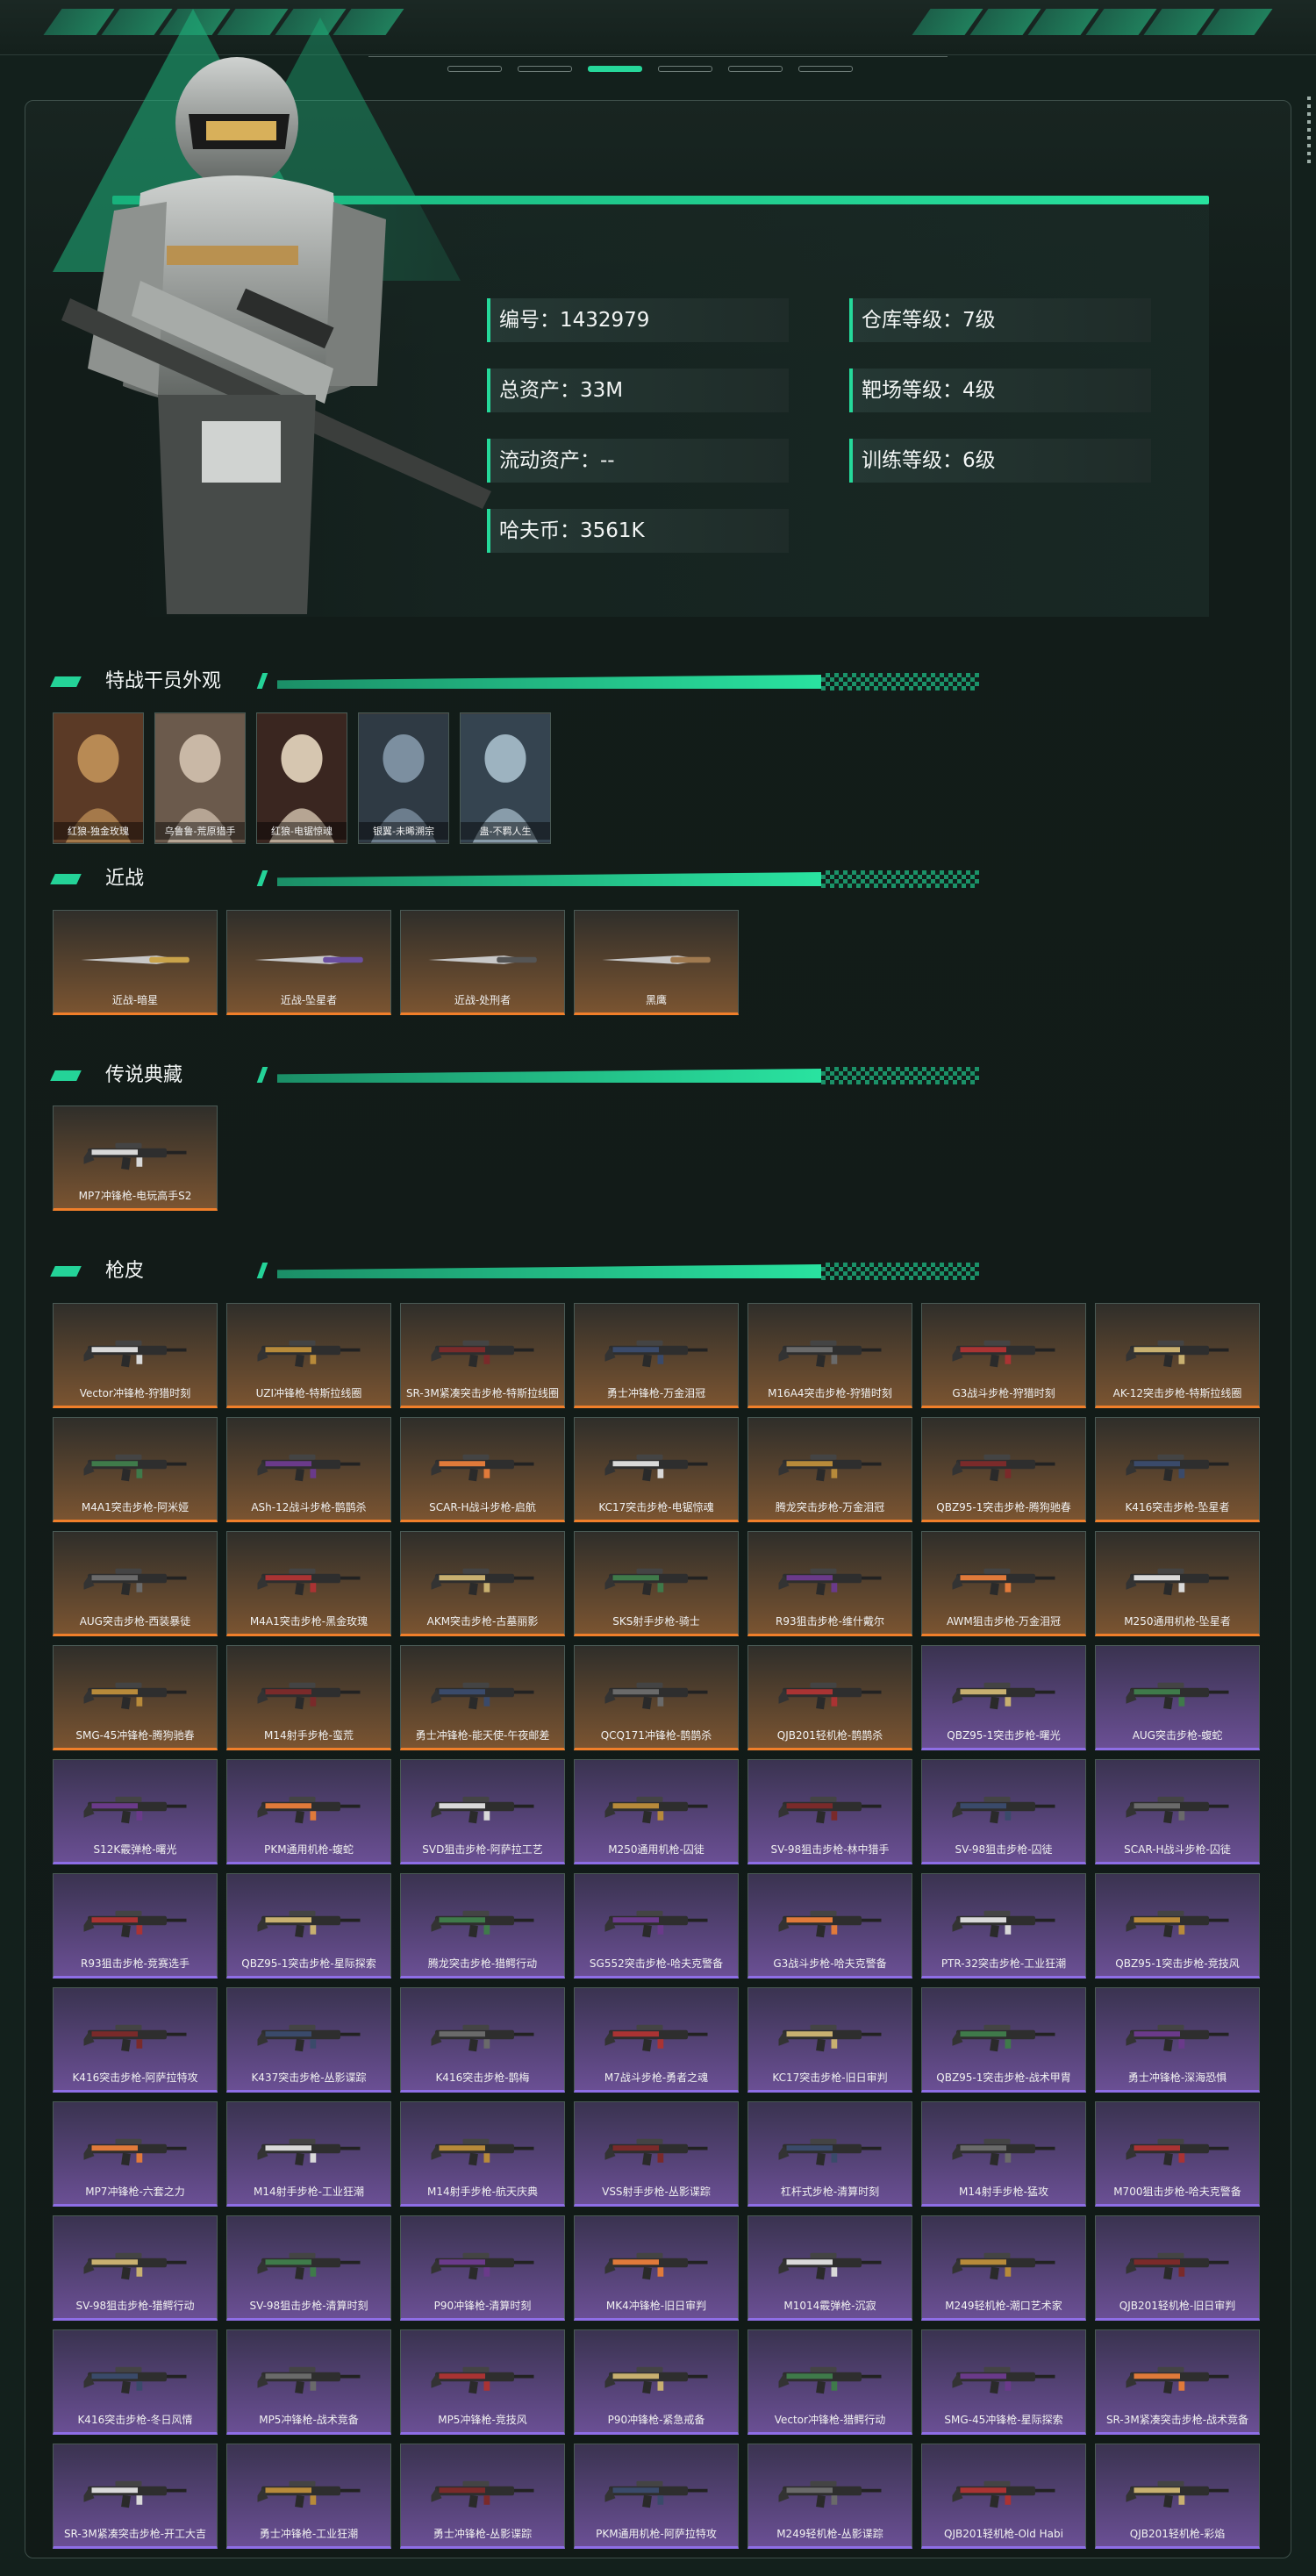 This screenshot has width=1316, height=2576. What do you see at coordinates (1004, 1355) in the screenshot?
I see `weapon-skin-card: G3战斗步枪-狩猎时刻` at bounding box center [1004, 1355].